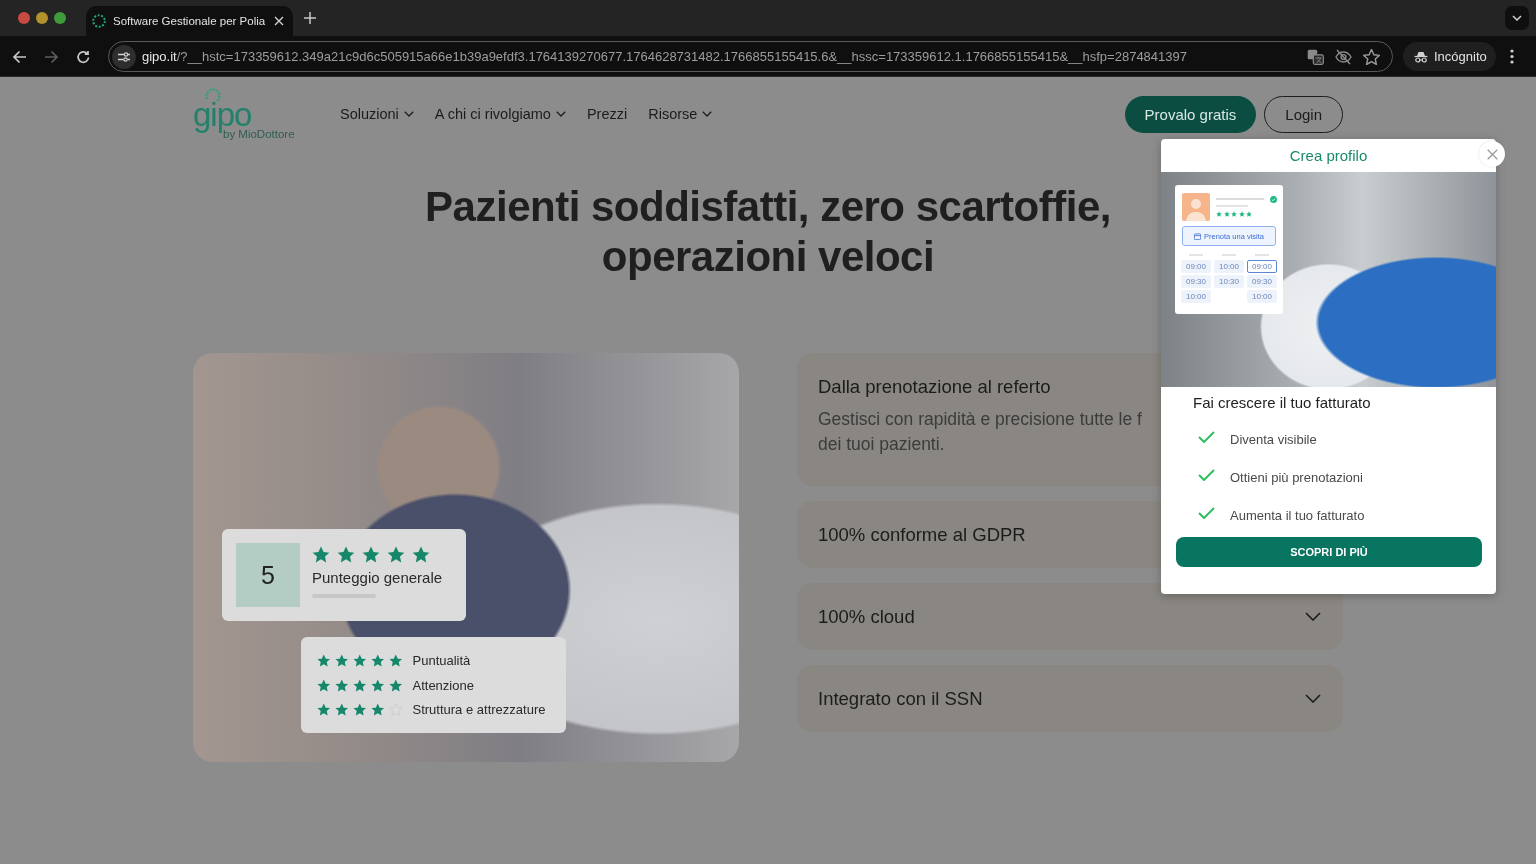  What do you see at coordinates (268, 575) in the screenshot?
I see `score-value: 5` at bounding box center [268, 575].